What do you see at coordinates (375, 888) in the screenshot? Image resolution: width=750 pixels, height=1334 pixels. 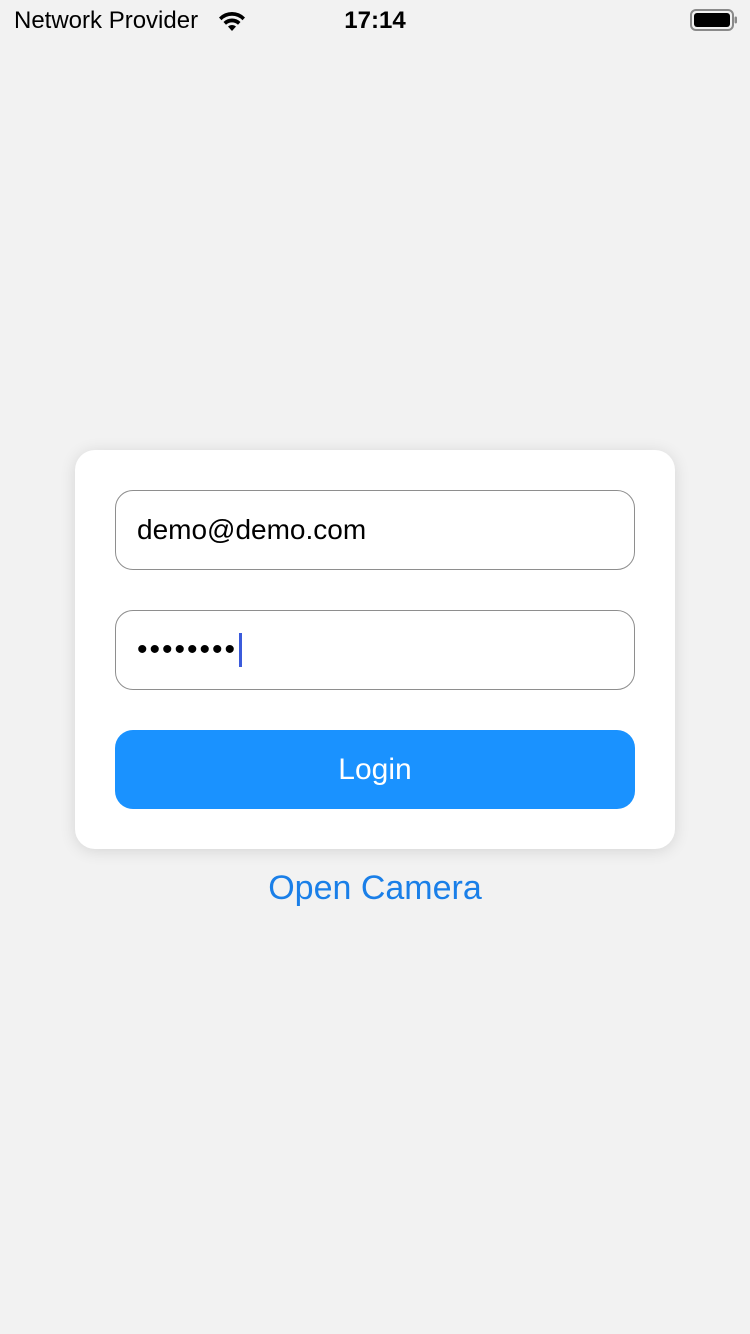 I see `open-camera-link: Open Camera` at bounding box center [375, 888].